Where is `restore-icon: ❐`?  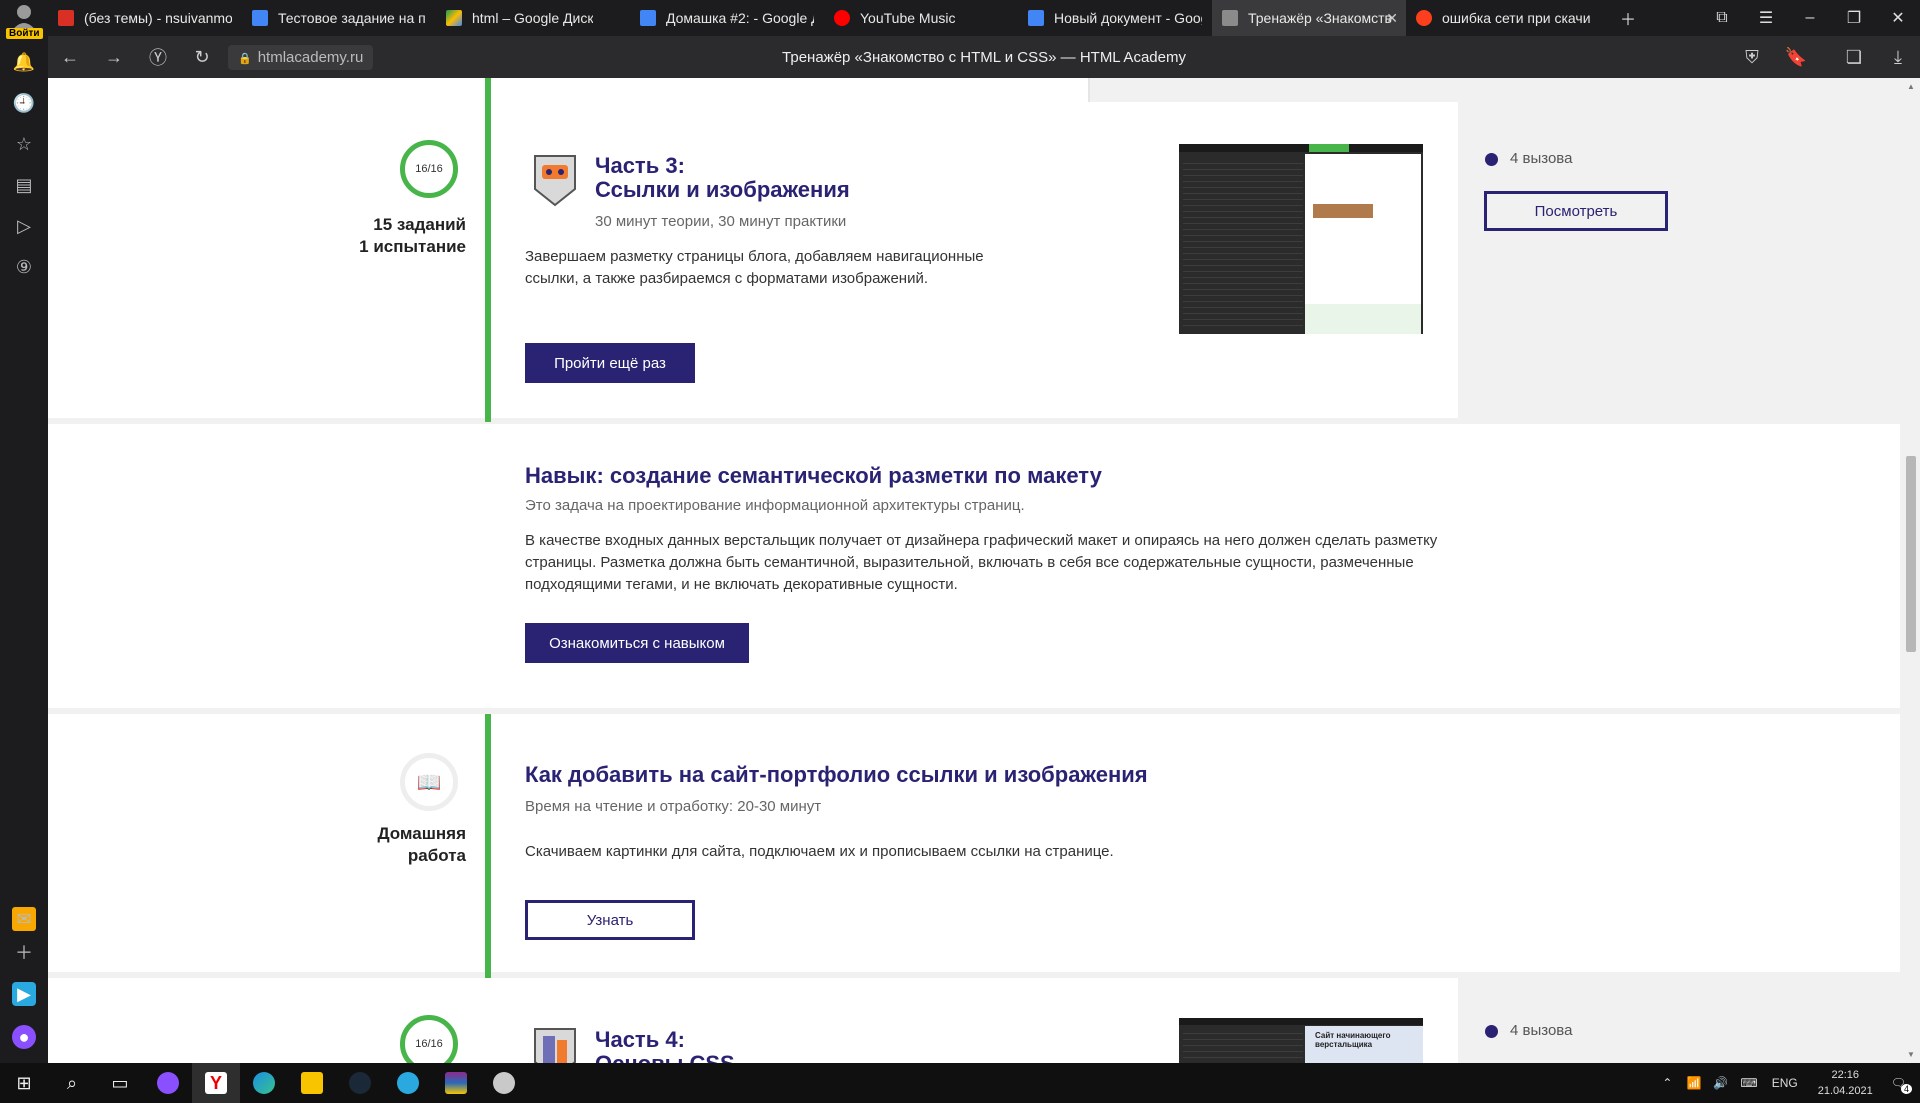 restore-icon: ❐ is located at coordinates (1854, 18).